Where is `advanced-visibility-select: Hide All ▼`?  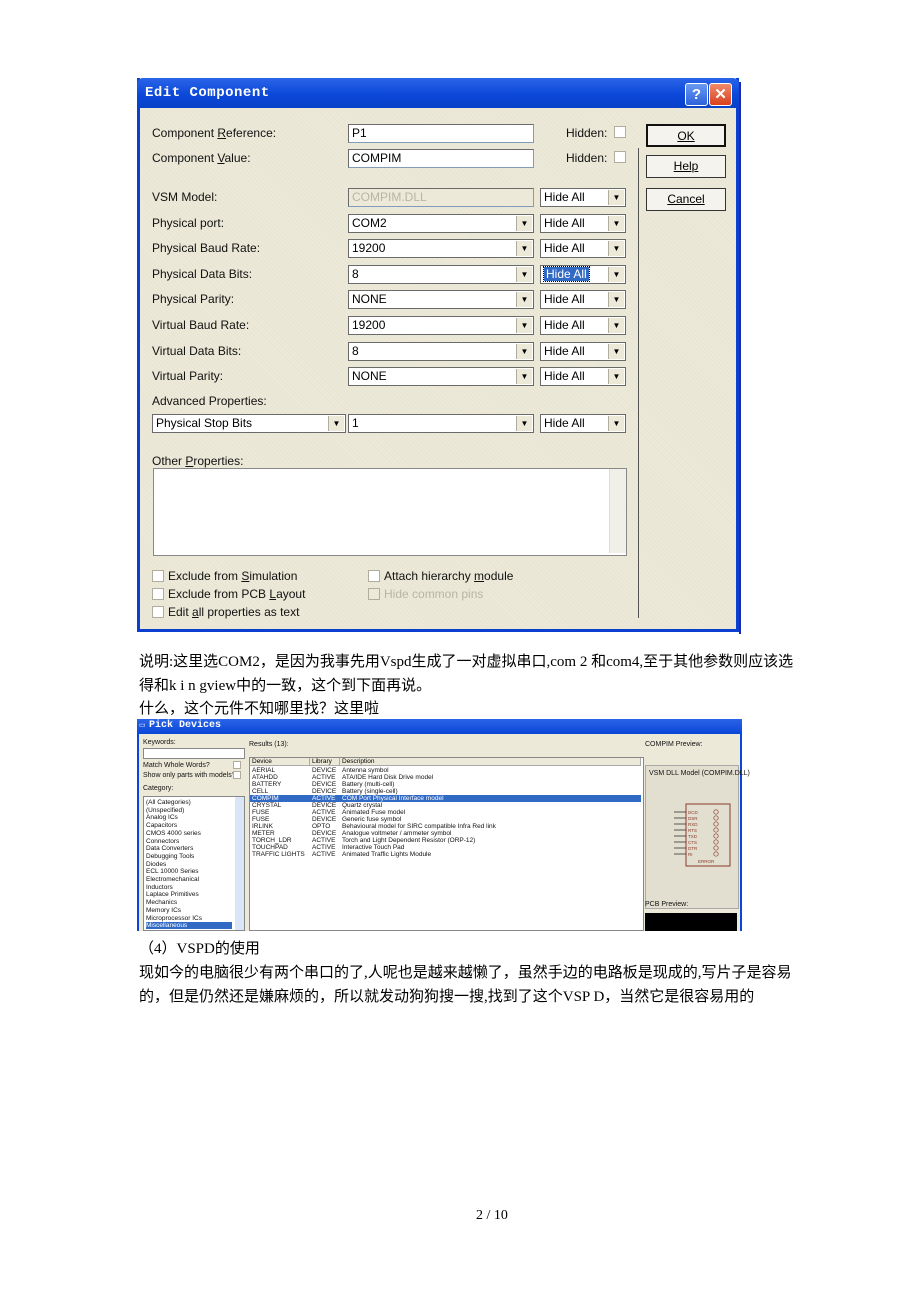
advanced-visibility-select: Hide All ▼ is located at coordinates (583, 423).